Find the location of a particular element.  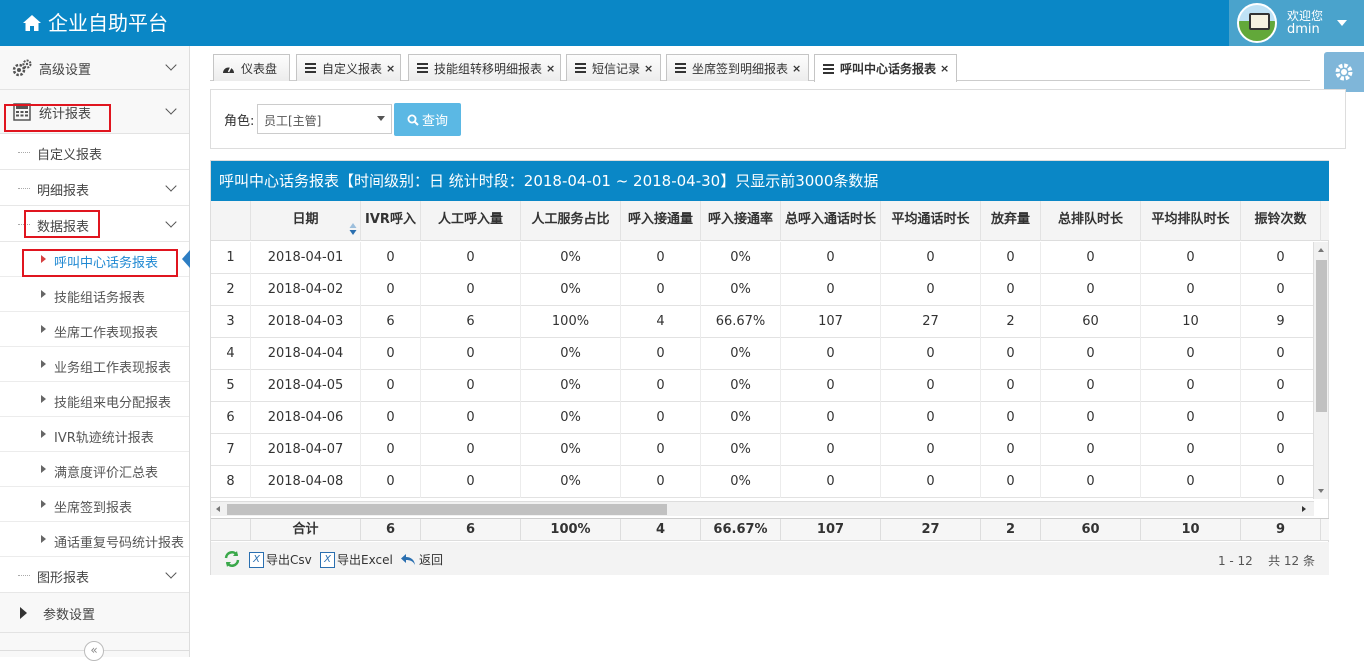

table-row: 6 2018-04-06 0 0 0% 0 0% 0 0 0 0 0 0 is located at coordinates (766, 418).